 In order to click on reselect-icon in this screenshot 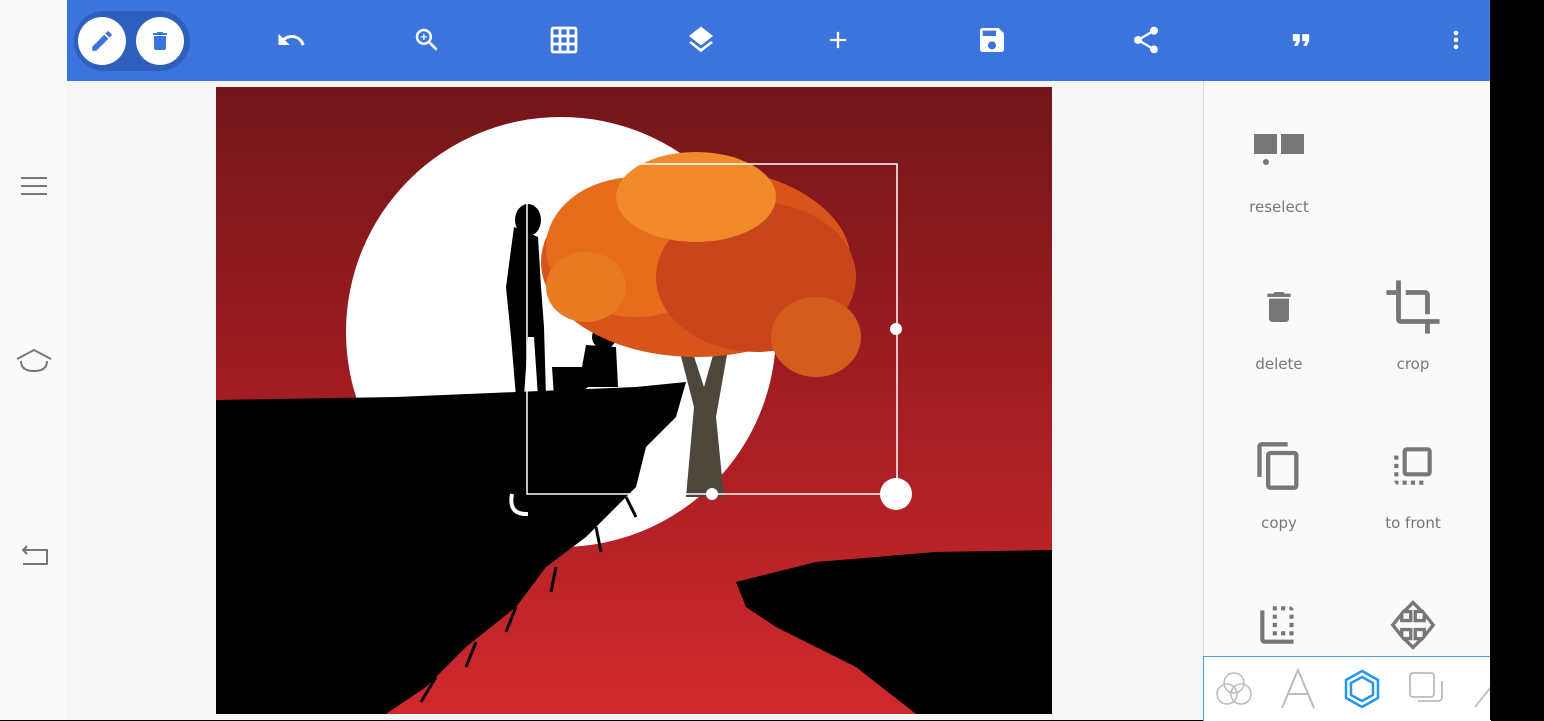, I will do `click(1279, 150)`.